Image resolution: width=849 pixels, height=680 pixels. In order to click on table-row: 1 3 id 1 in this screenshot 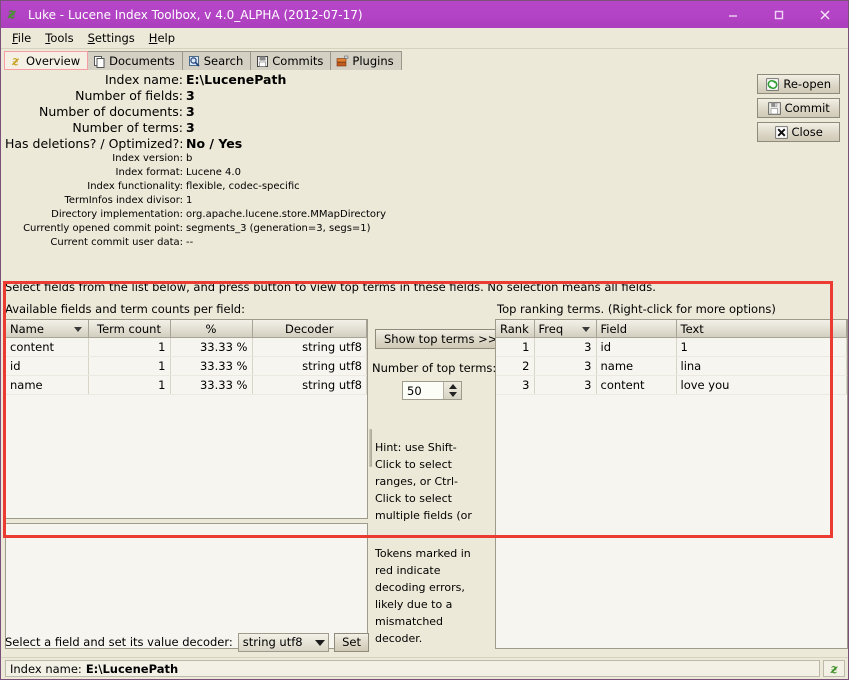, I will do `click(671, 347)`.